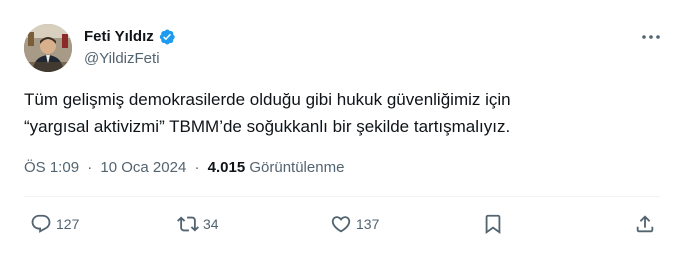 The height and width of the screenshot is (254, 683). What do you see at coordinates (167, 37) in the screenshot?
I see `verified-badge-icon` at bounding box center [167, 37].